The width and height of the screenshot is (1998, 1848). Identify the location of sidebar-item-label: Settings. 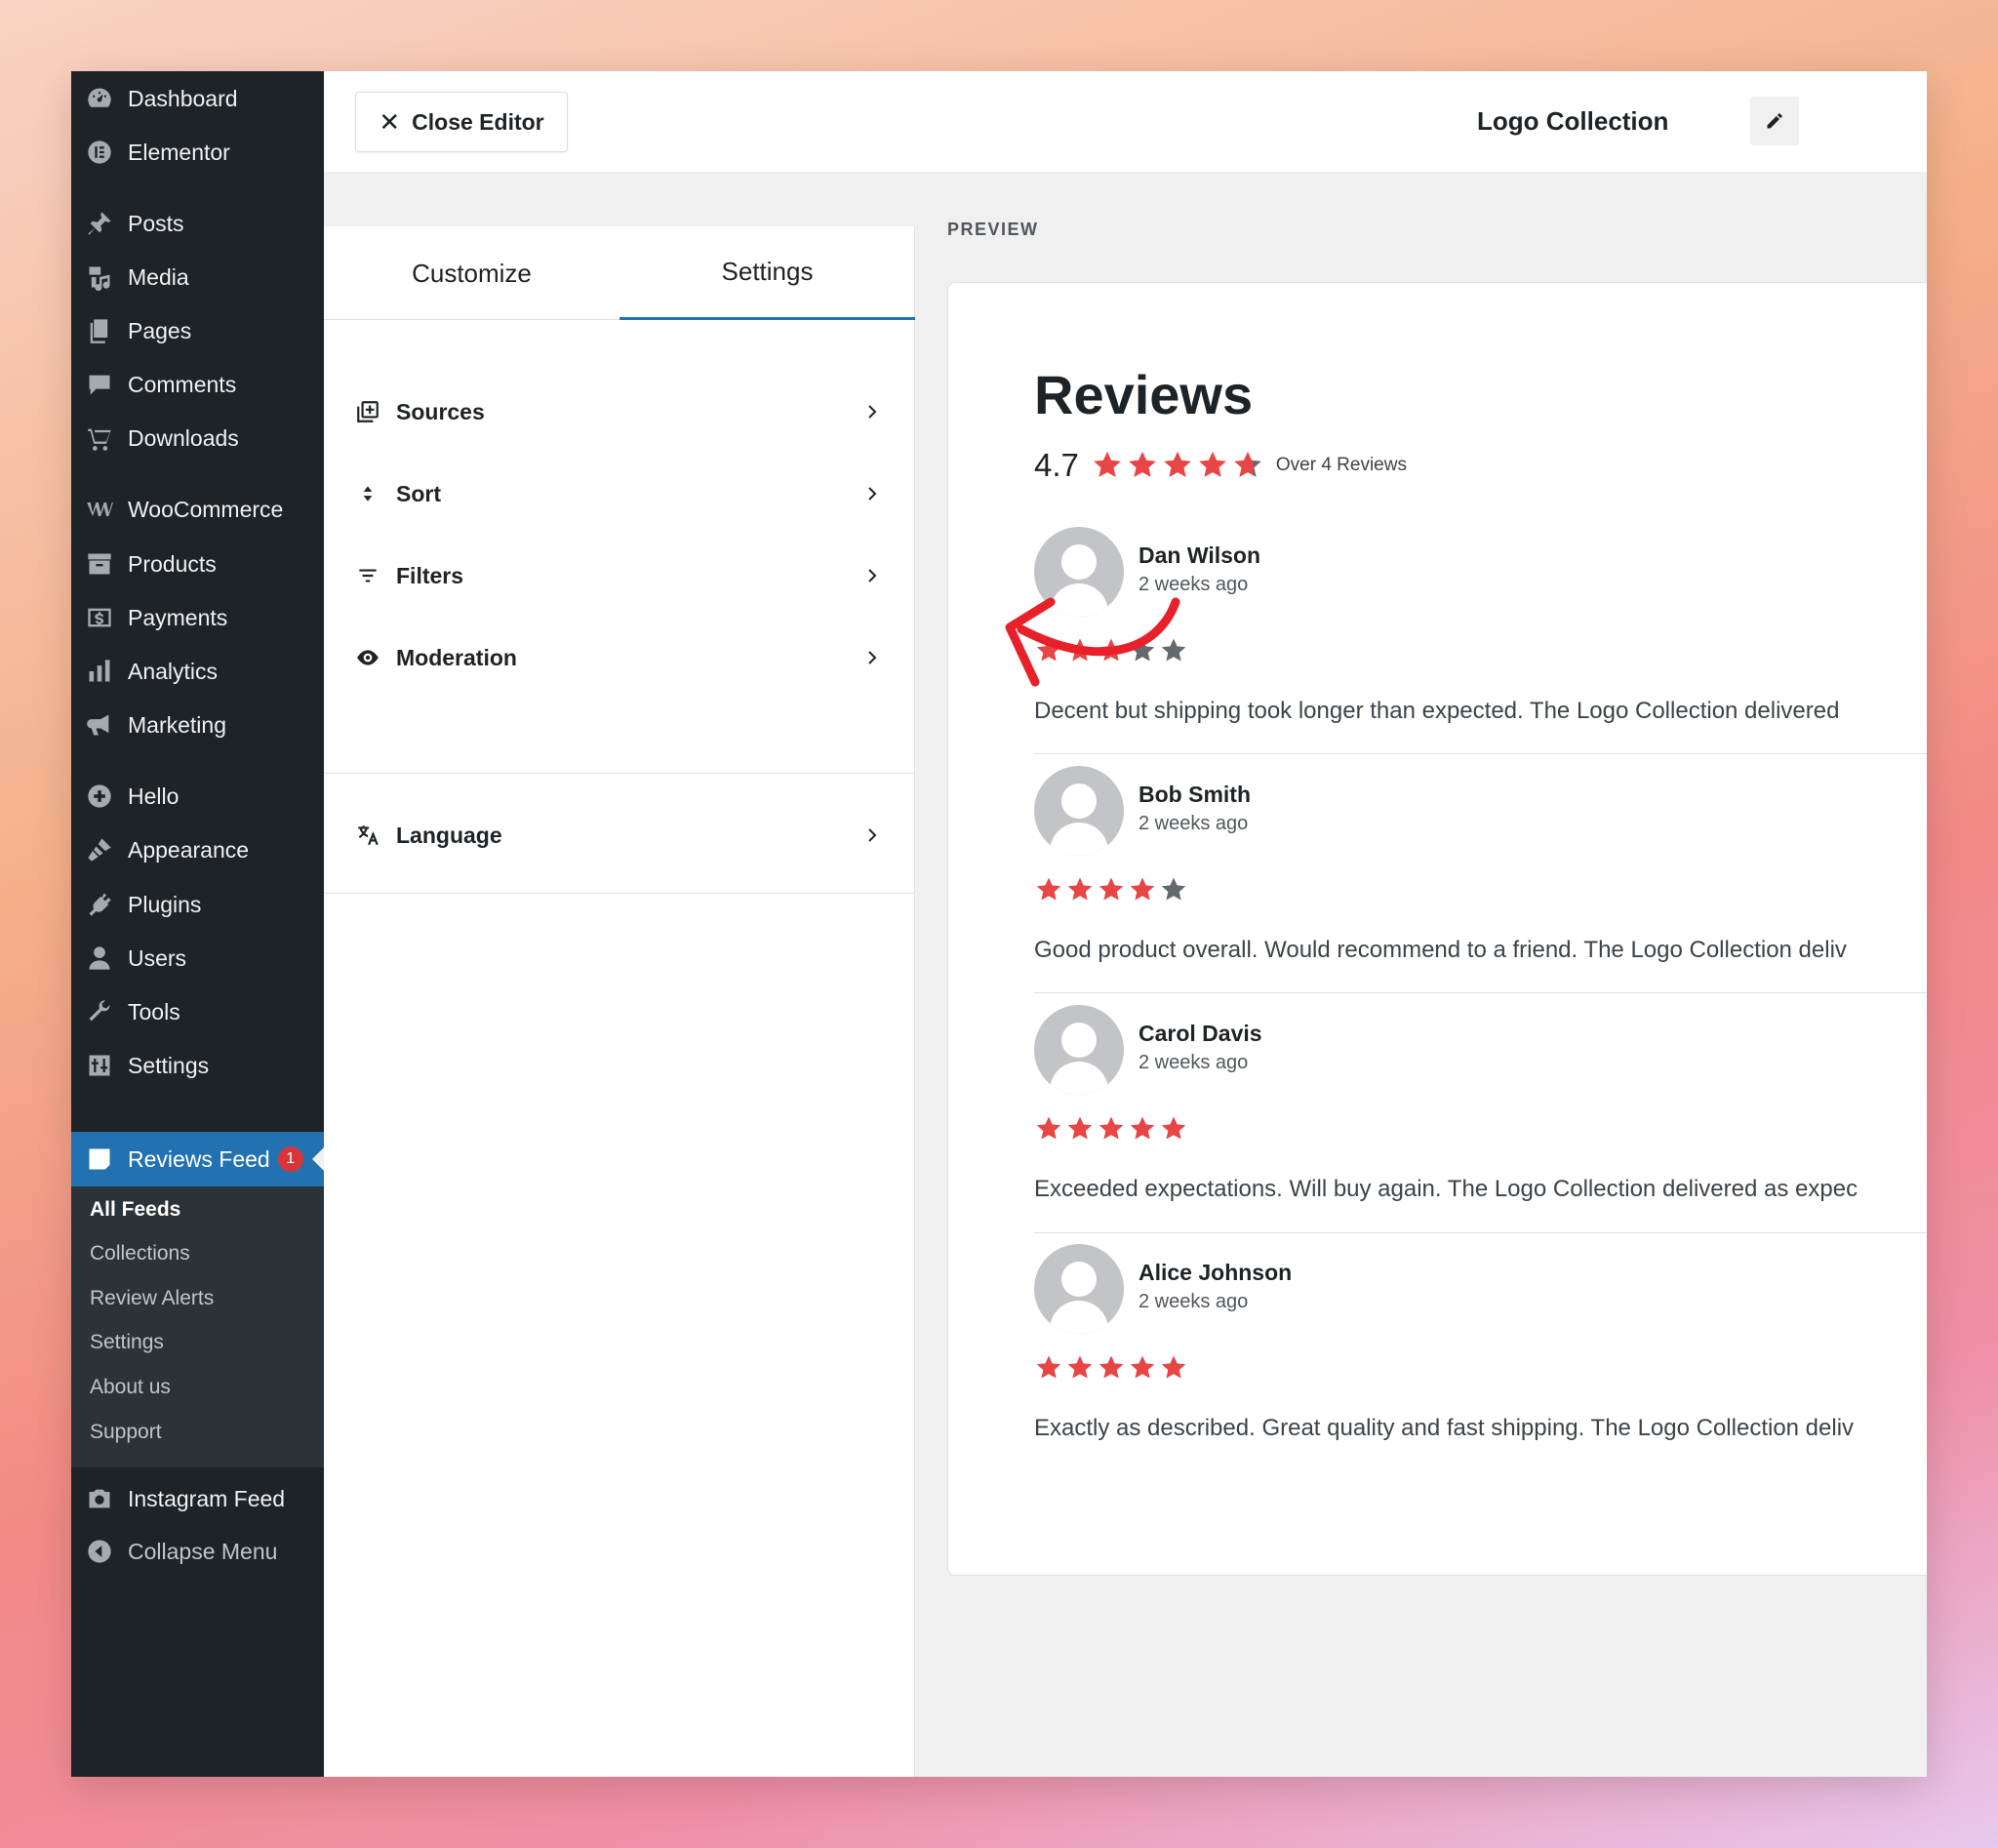
(169, 1065).